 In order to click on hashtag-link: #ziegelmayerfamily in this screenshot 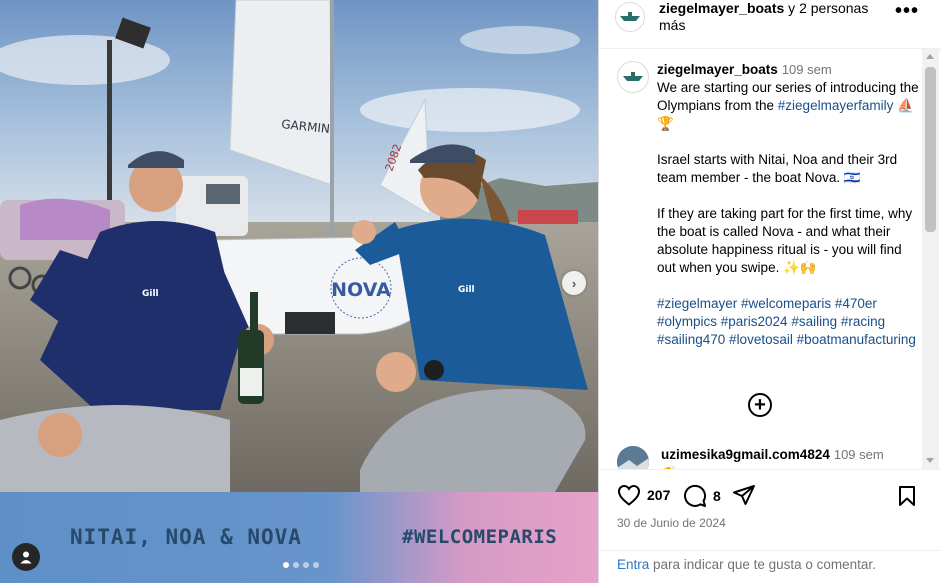, I will do `click(836, 105)`.